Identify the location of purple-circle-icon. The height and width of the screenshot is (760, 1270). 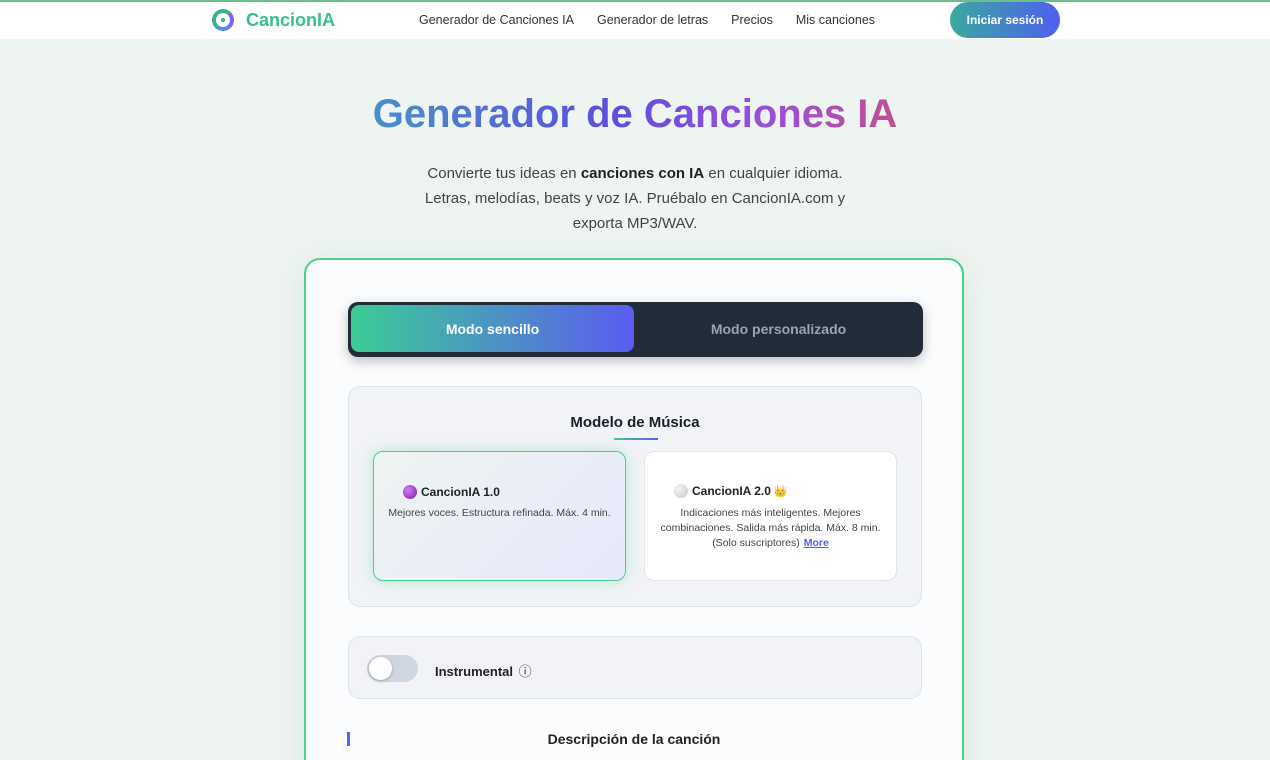
(410, 492).